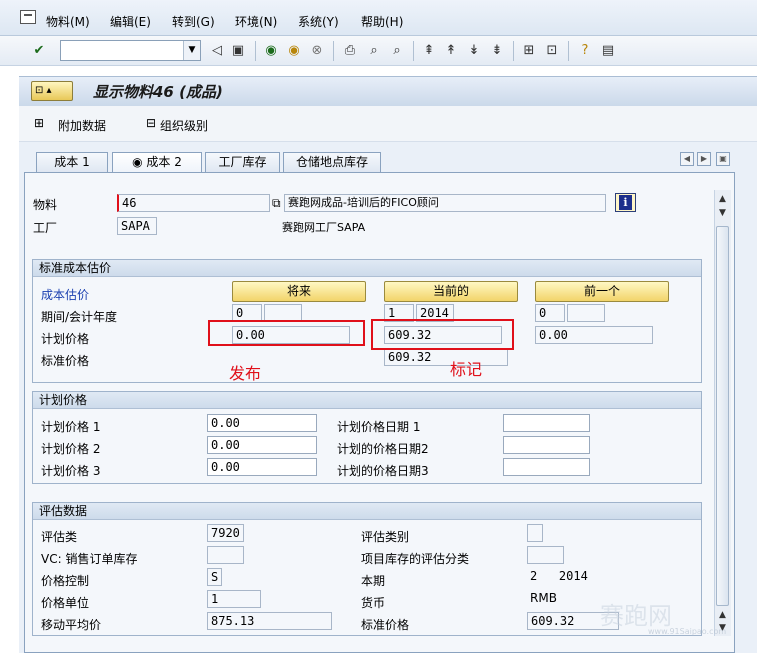 Image resolution: width=757 pixels, height=653 pixels. What do you see at coordinates (545, 555) in the screenshot?
I see `project-stock-valuation-field` at bounding box center [545, 555].